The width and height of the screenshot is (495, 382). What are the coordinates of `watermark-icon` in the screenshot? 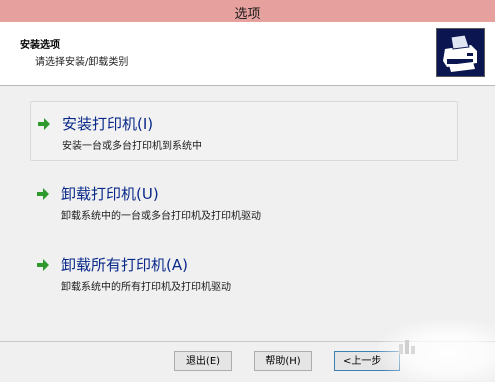 It's located at (410, 349).